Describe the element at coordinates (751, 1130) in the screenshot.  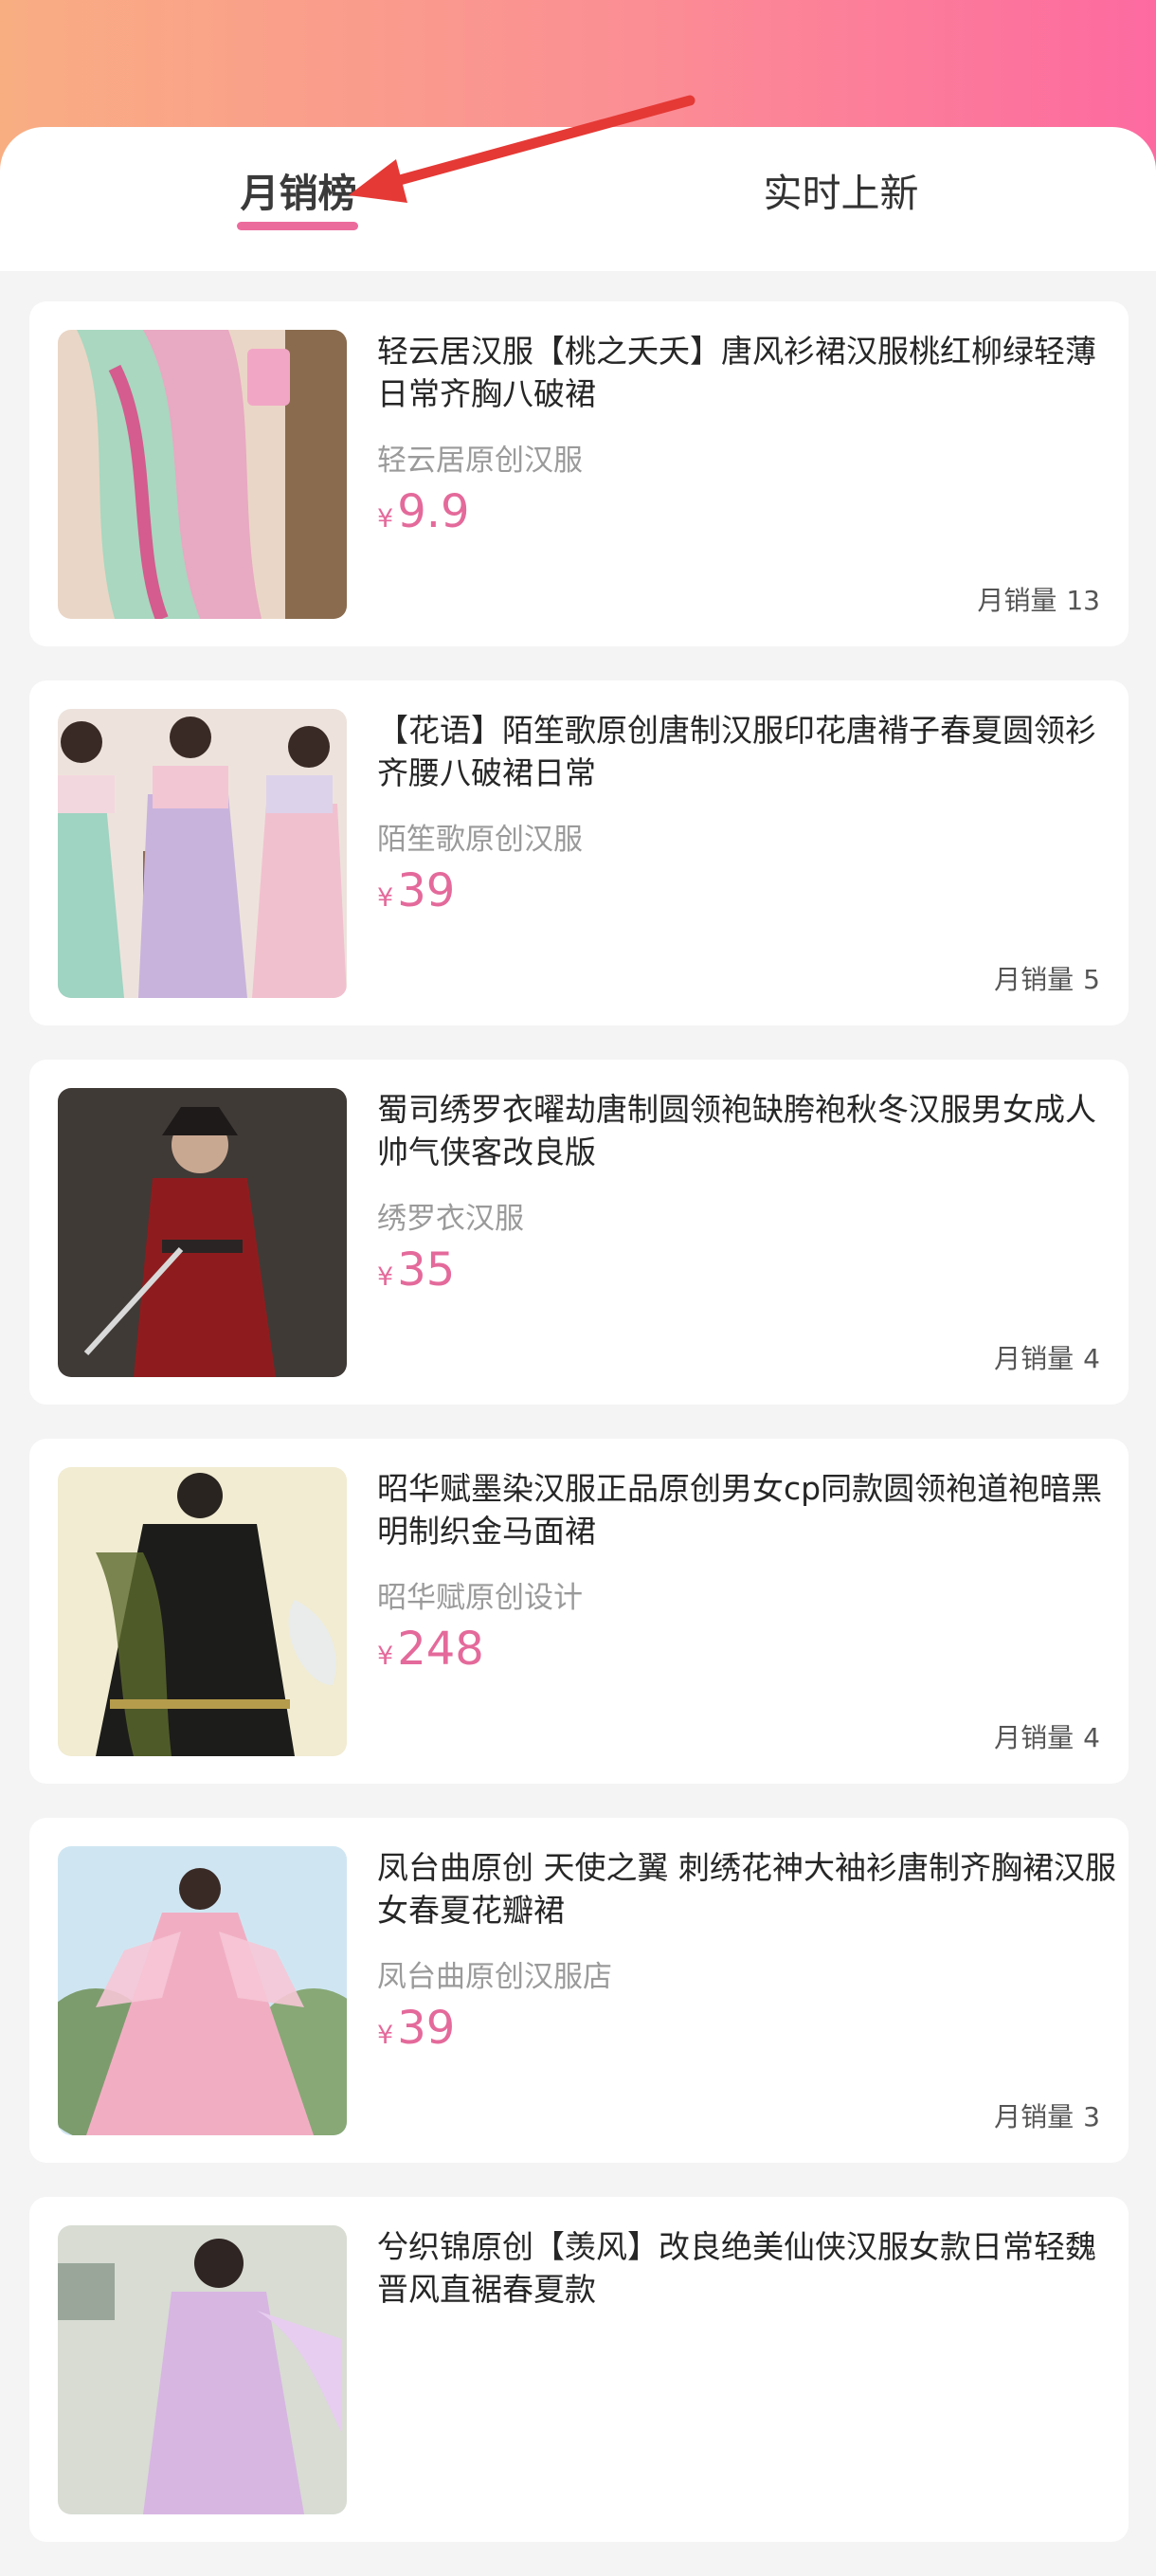
I see `product-title: 蜀司绣罗衣曜劫唐制圆领袍缺胯袍秋冬汉服男女成人帅气侠客改良版` at that location.